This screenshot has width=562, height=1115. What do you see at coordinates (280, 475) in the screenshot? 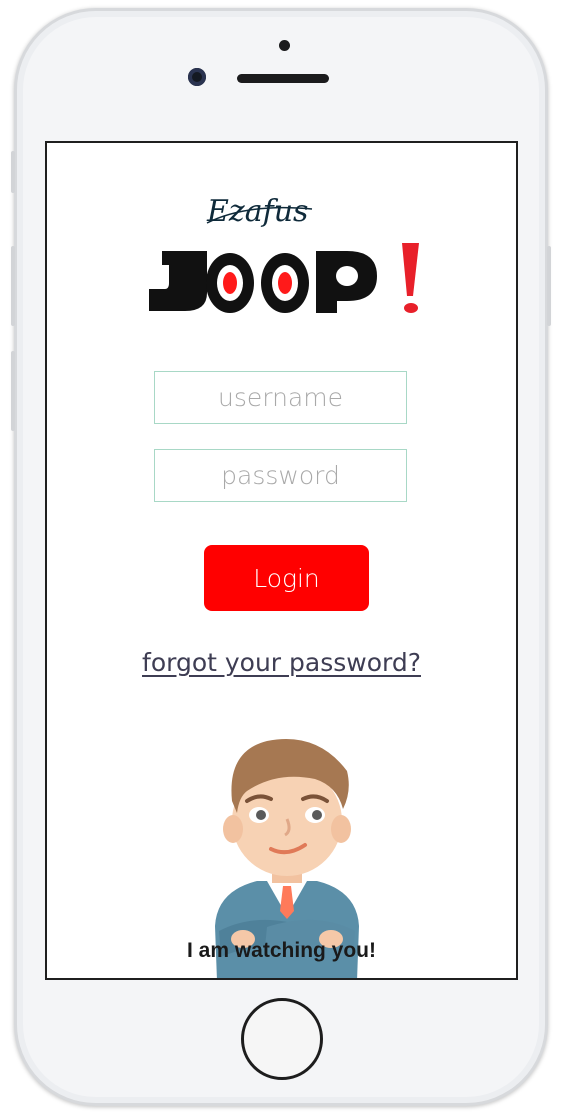
I see `password-input` at bounding box center [280, 475].